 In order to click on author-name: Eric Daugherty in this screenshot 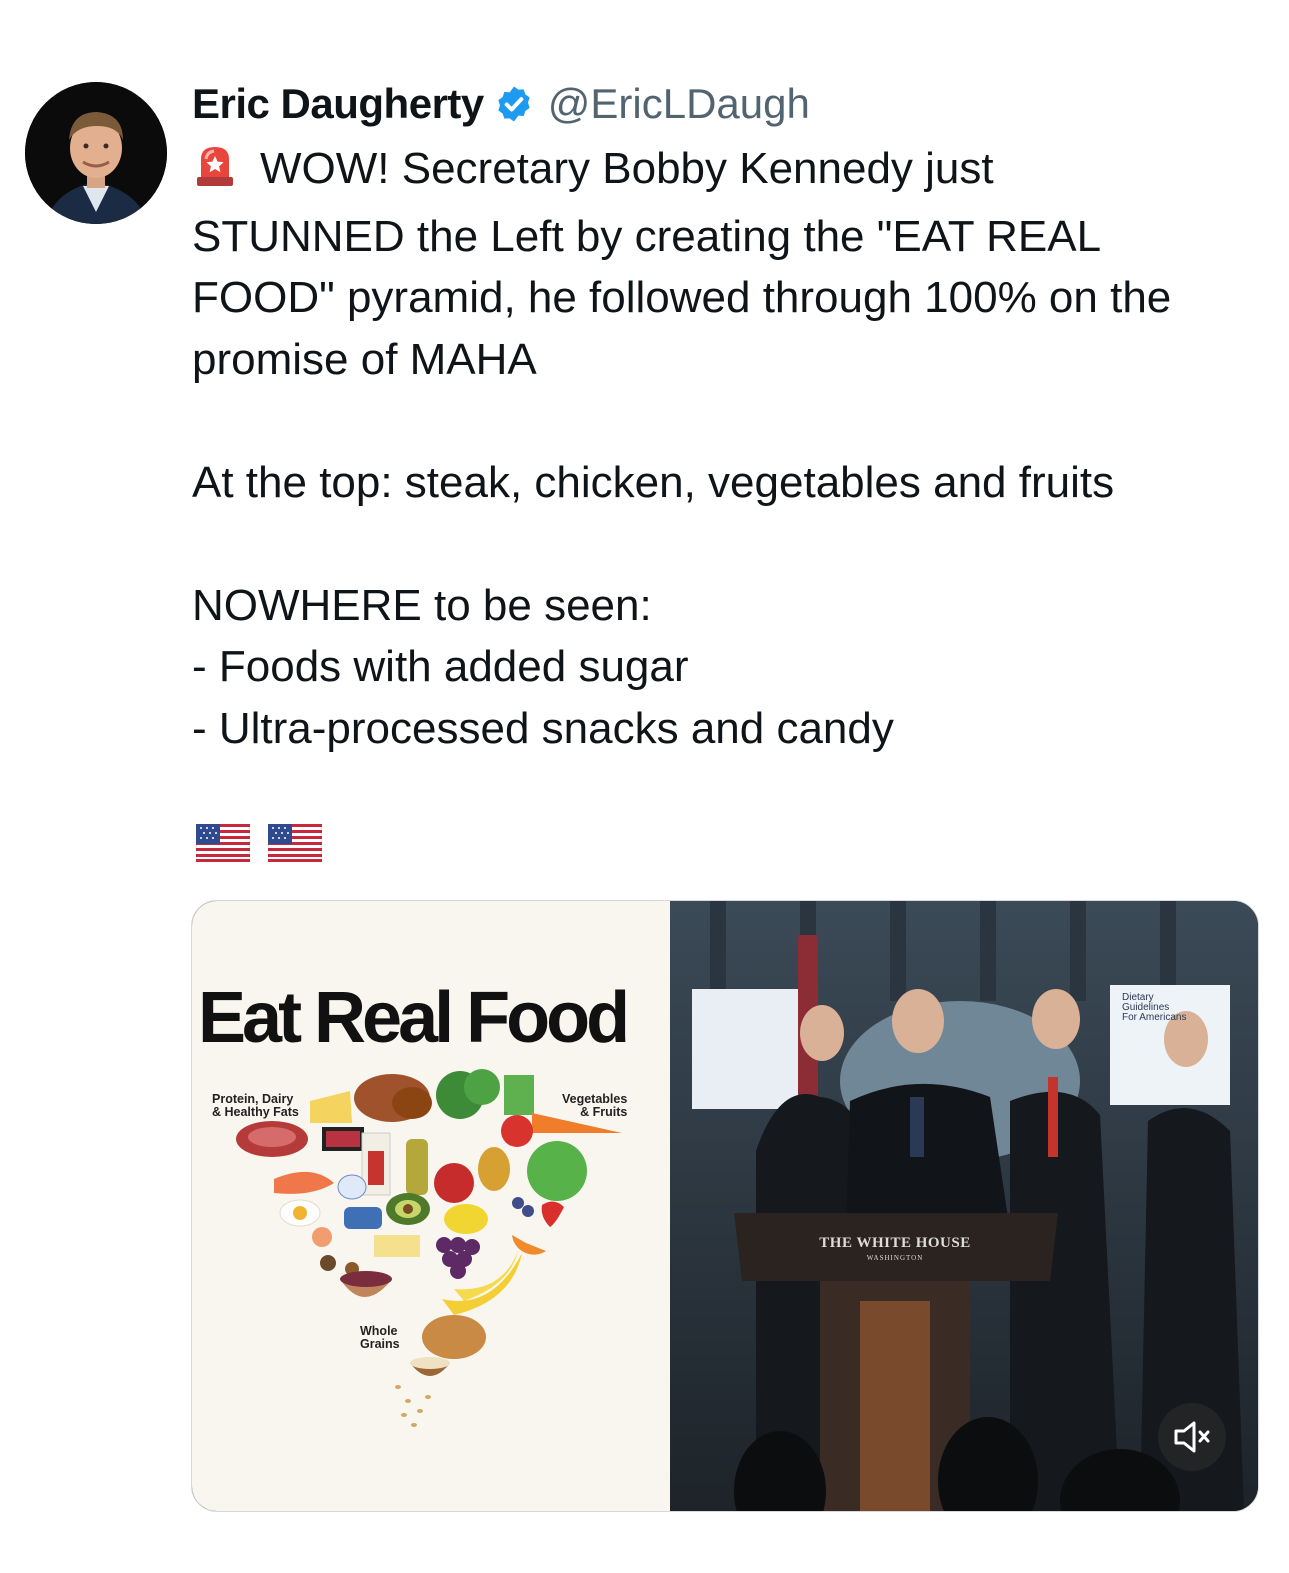, I will do `click(338, 104)`.